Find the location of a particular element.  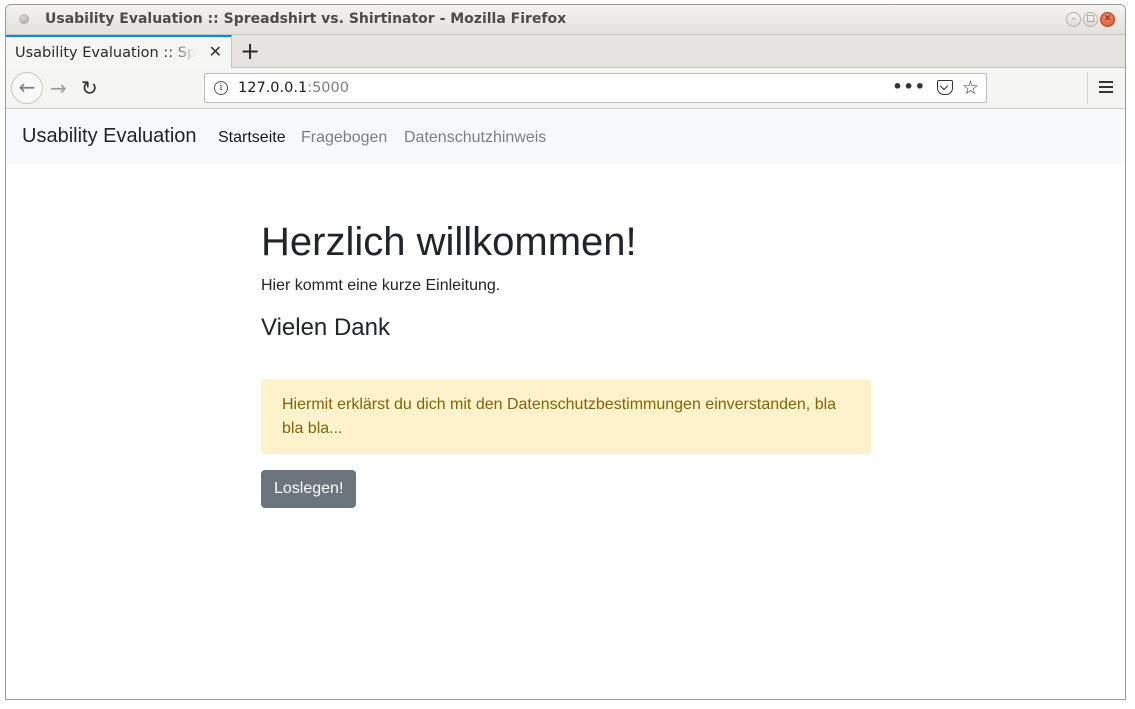

reload-button: ↻ is located at coordinates (89, 88).